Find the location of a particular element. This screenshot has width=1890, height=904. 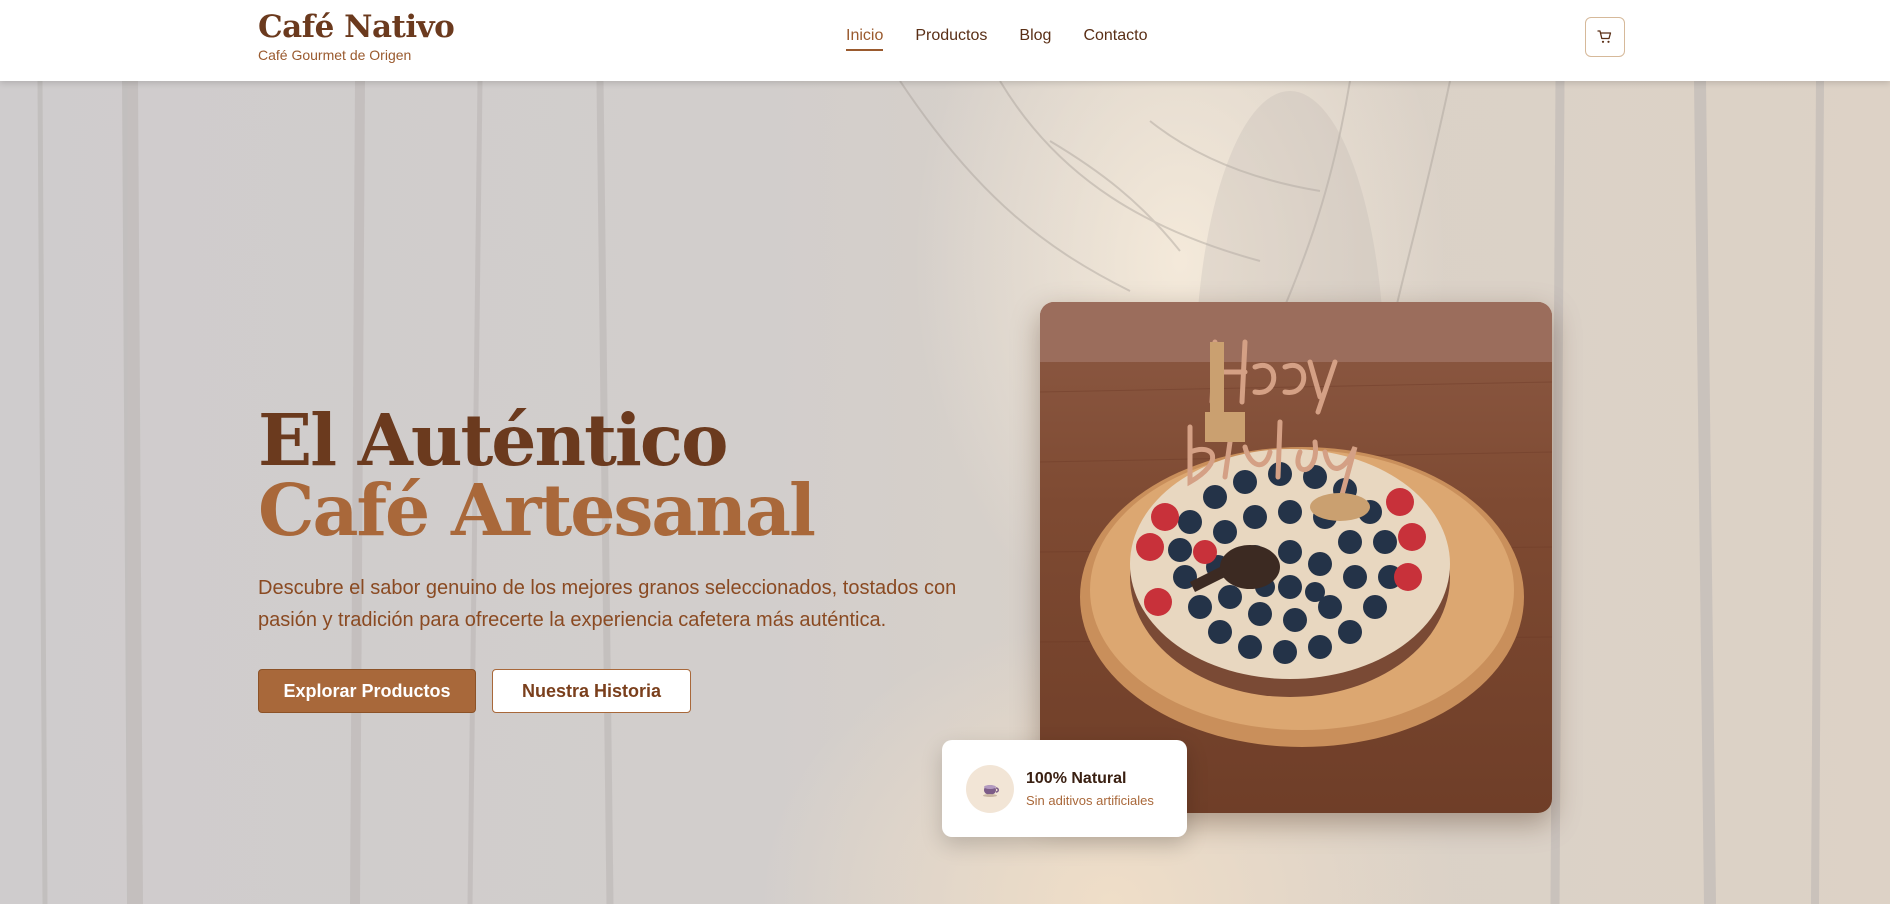

nav-item-productos: Productos is located at coordinates (951, 39).